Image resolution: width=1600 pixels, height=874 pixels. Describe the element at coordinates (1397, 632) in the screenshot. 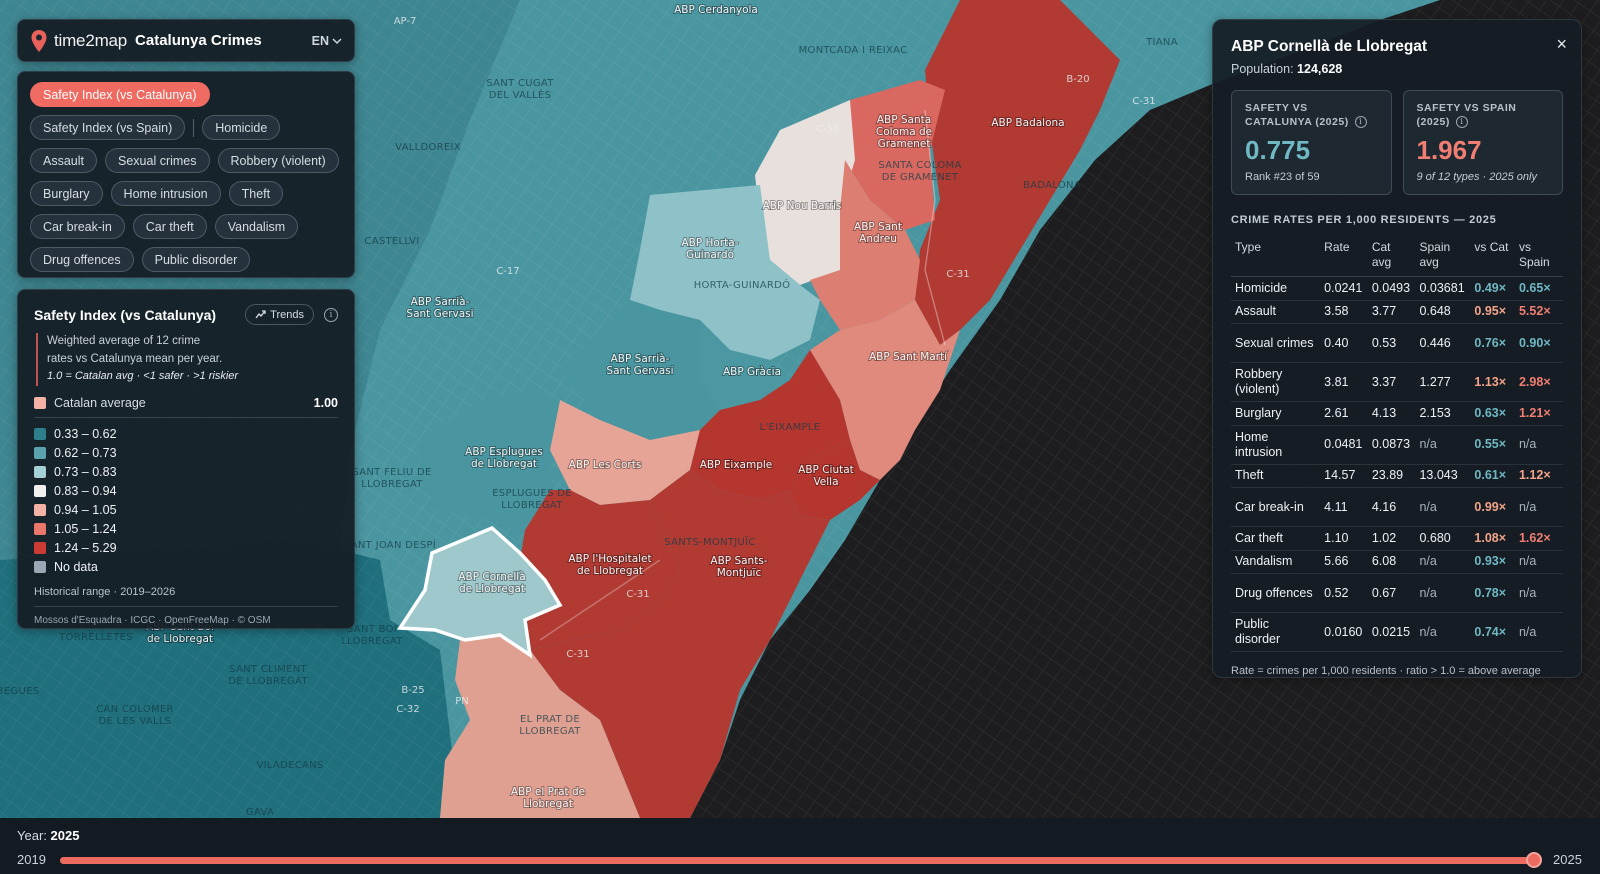

I see `table-row: Public disorder 0.0160 0.0215 n/a 0.74× n/a` at that location.